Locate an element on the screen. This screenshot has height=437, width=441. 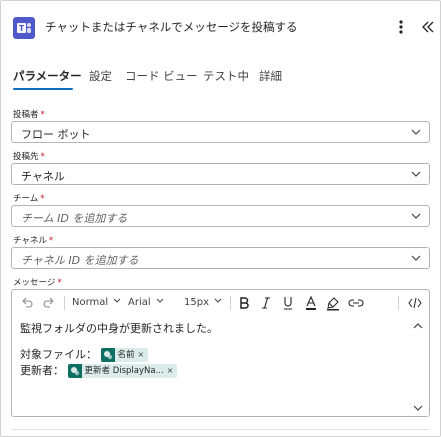
post-as-value: フロー ボット is located at coordinates (56, 134).